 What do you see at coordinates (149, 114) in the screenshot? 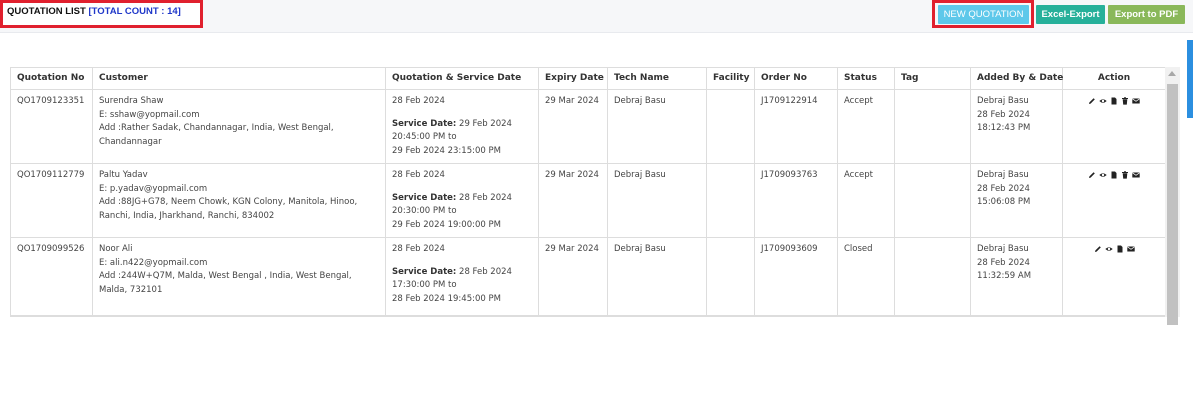
I see `customer-email: E: sshaw@yopmail.com` at bounding box center [149, 114].